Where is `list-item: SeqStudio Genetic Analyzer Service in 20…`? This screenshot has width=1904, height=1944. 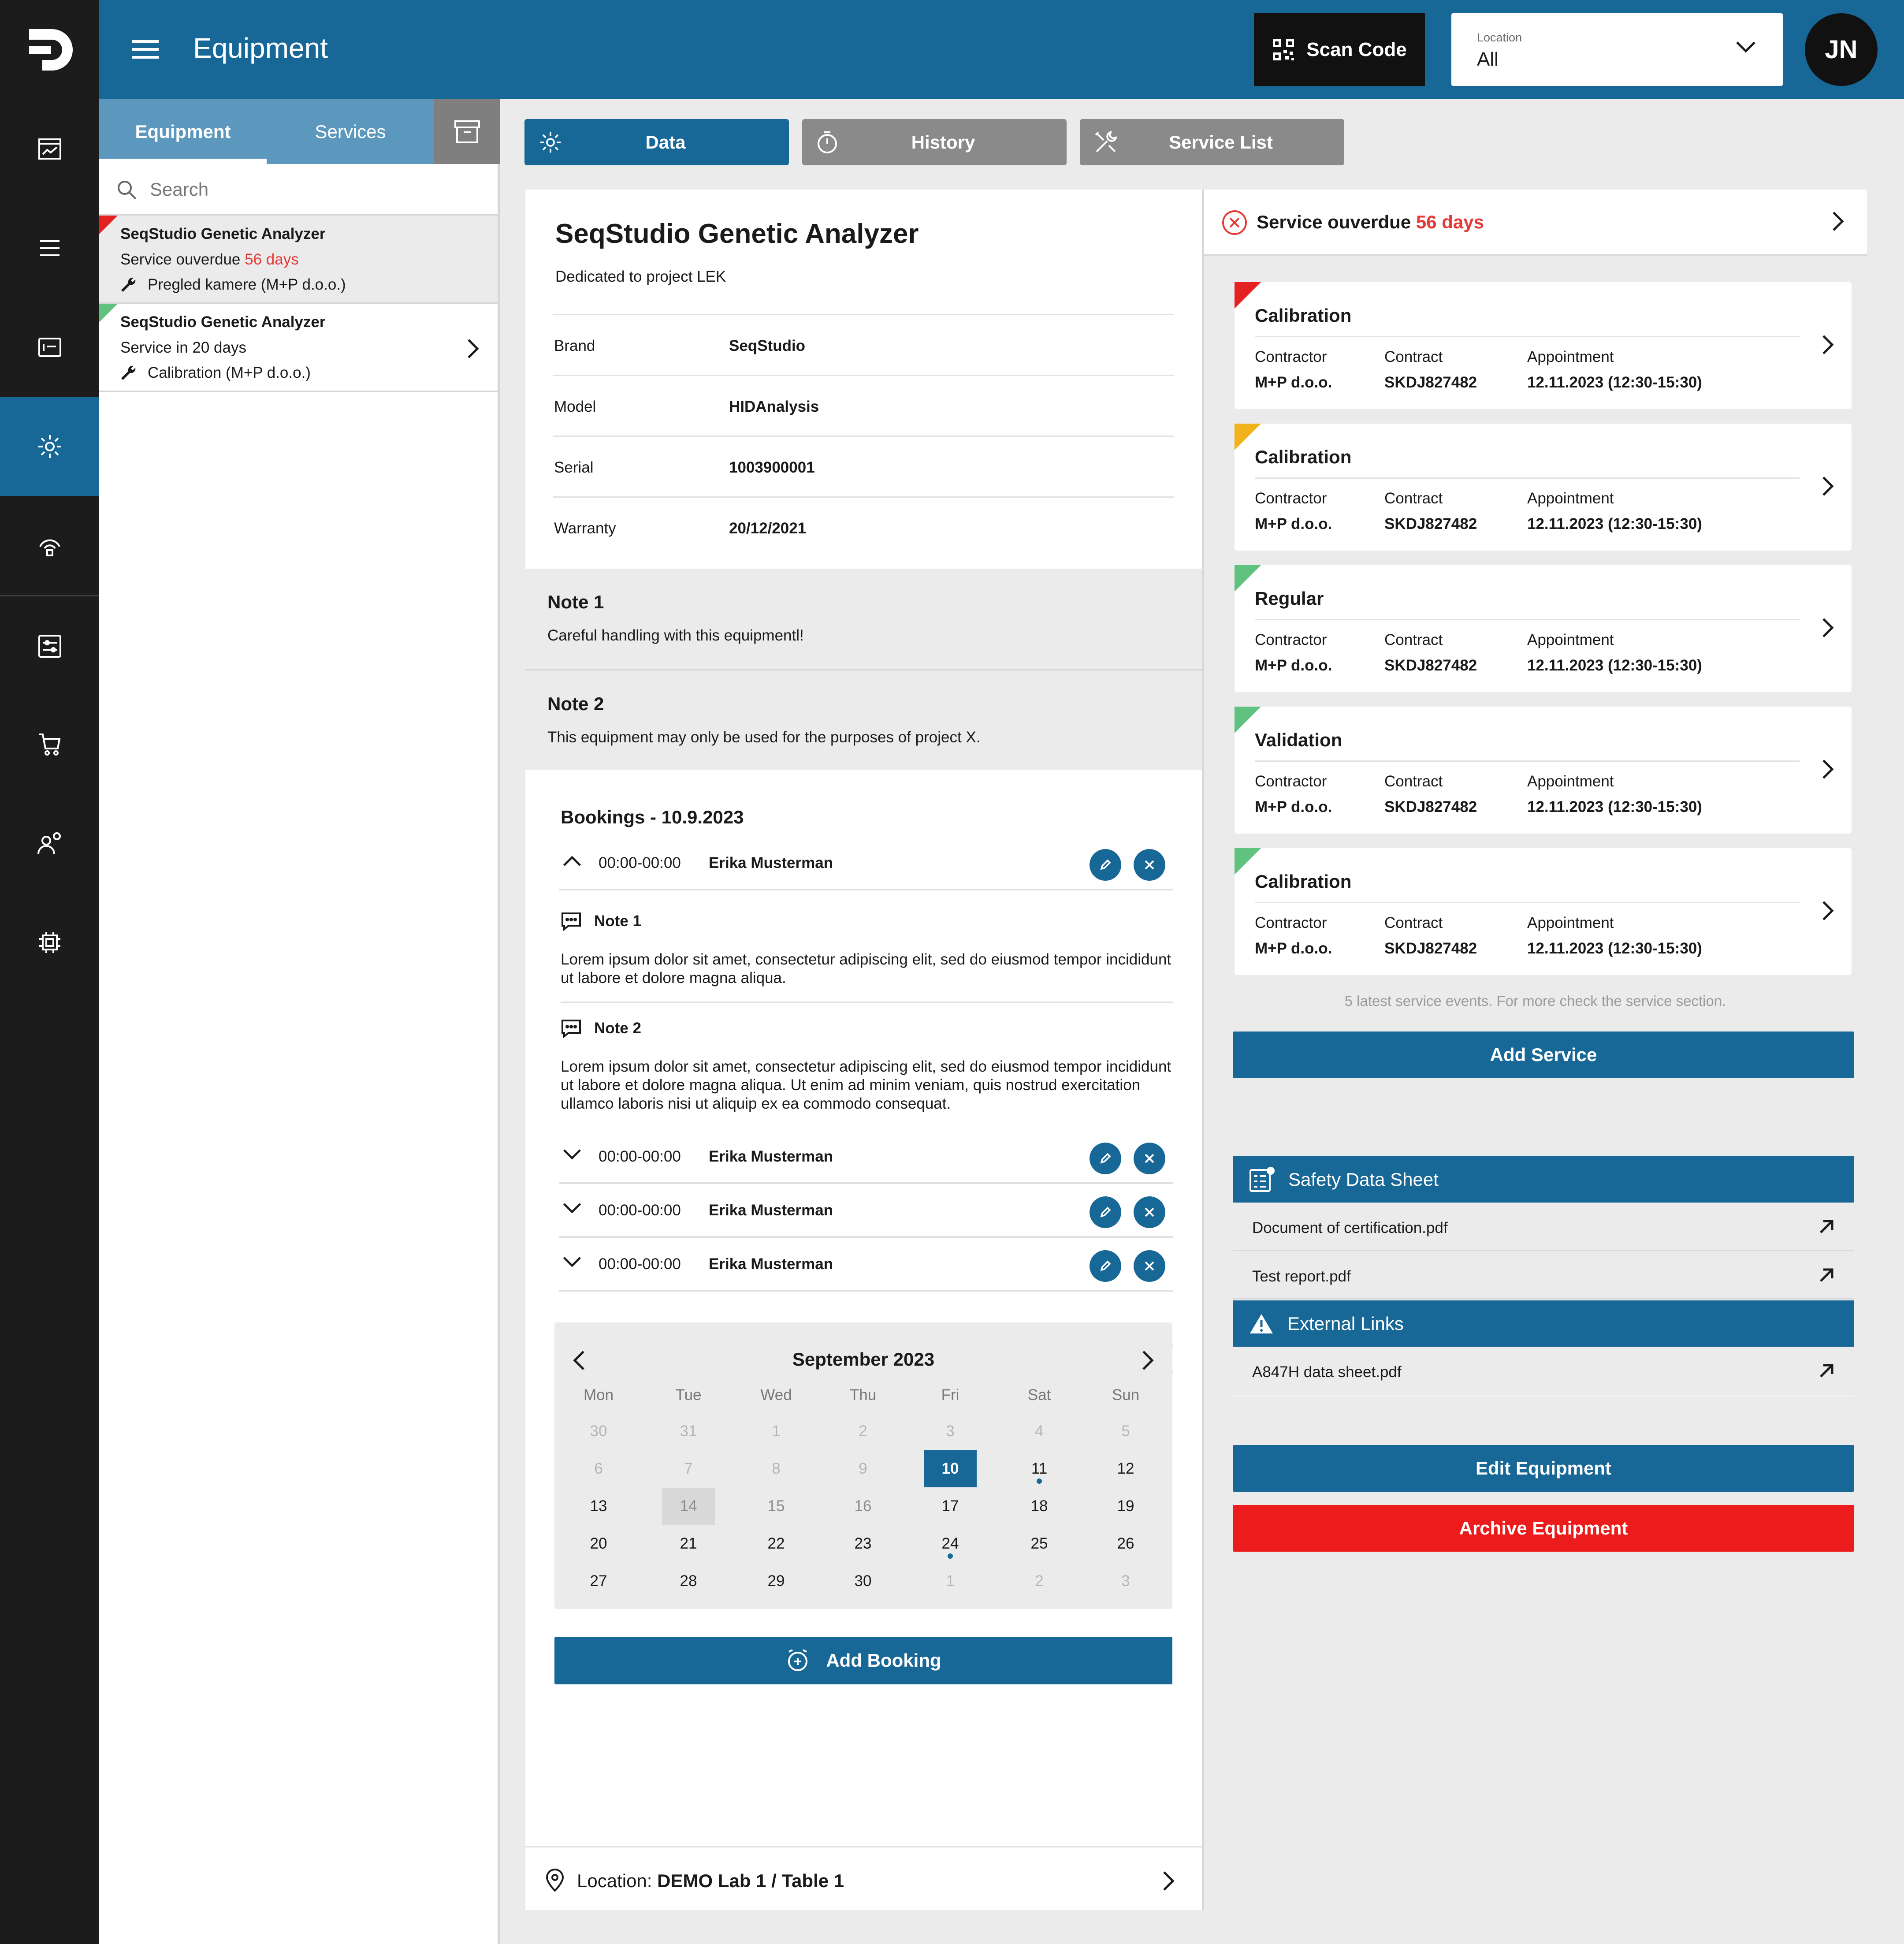 list-item: SeqStudio Genetic Analyzer Service in 20… is located at coordinates (298, 348).